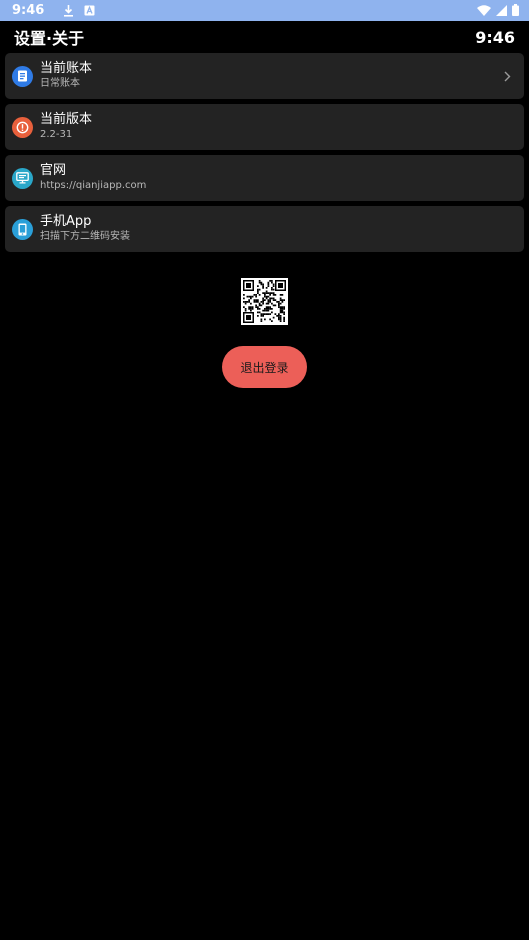  I want to click on monitor-icon, so click(22, 178).